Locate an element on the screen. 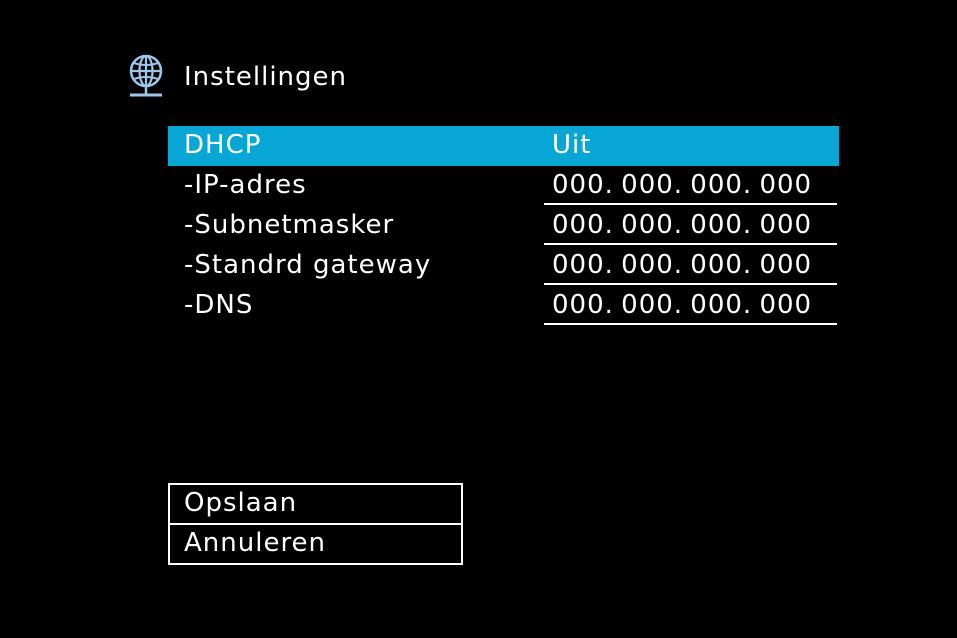 This screenshot has height=638, width=957. default-gateway-label: -Standrd gateway is located at coordinates (308, 265).